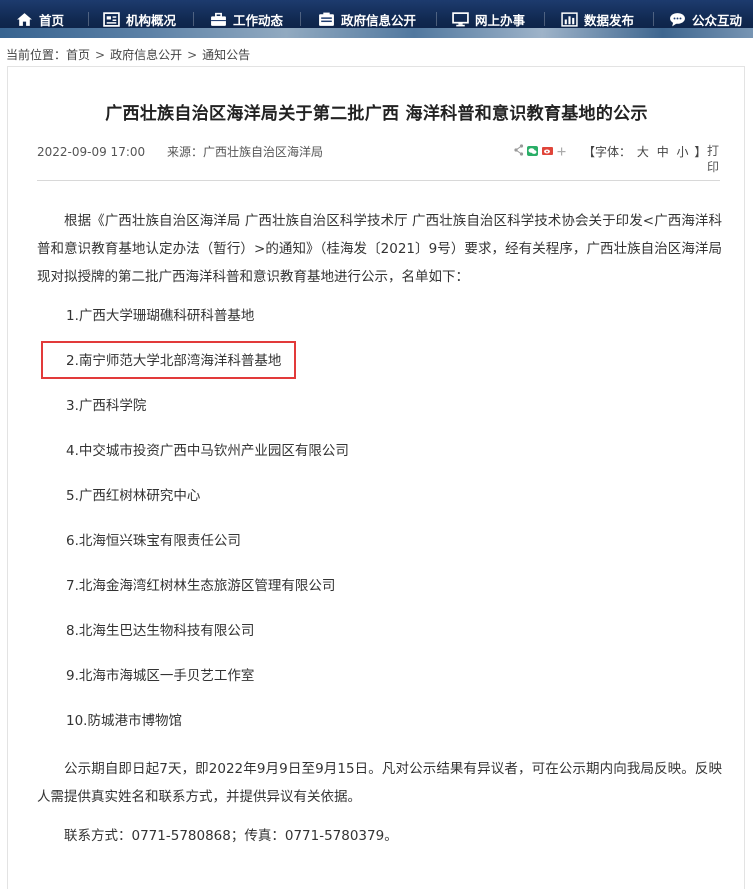 The image size is (753, 889). I want to click on home-icon, so click(24, 19).